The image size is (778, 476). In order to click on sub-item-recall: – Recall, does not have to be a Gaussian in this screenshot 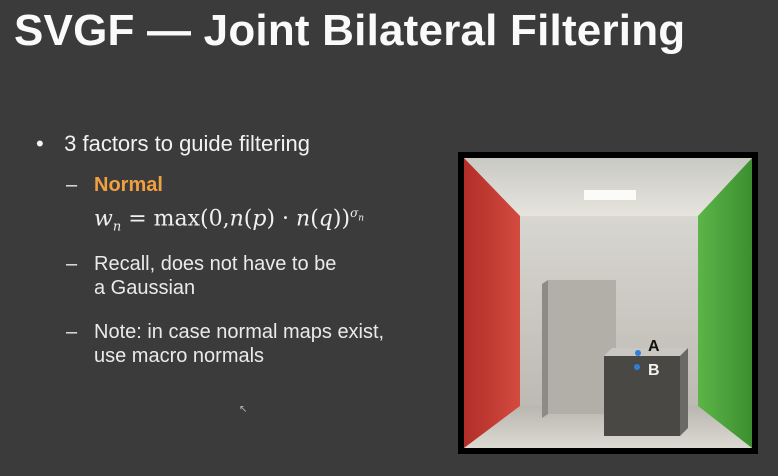, I will do `click(201, 276)`.